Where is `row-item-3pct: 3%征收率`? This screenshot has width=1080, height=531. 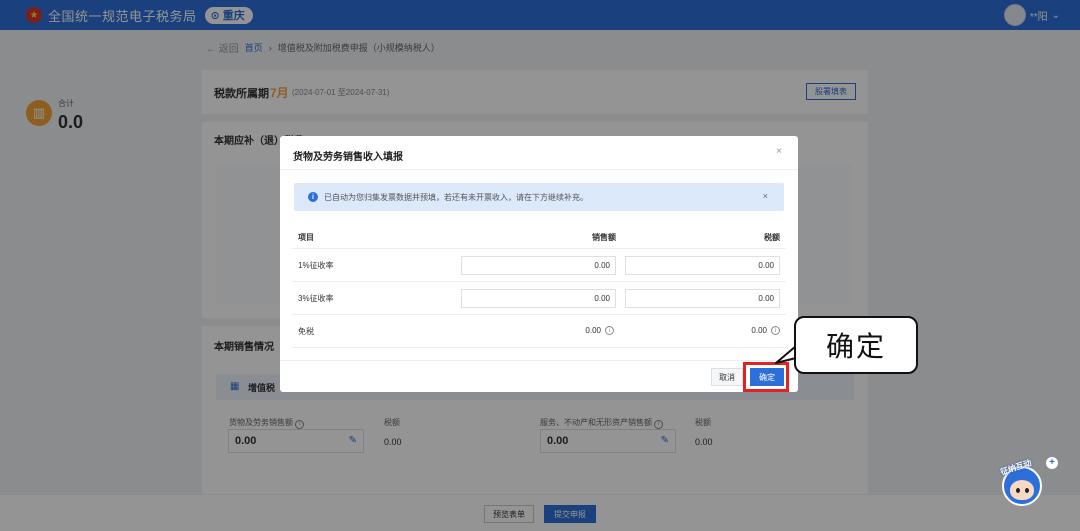 row-item-3pct: 3%征收率 is located at coordinates (316, 298).